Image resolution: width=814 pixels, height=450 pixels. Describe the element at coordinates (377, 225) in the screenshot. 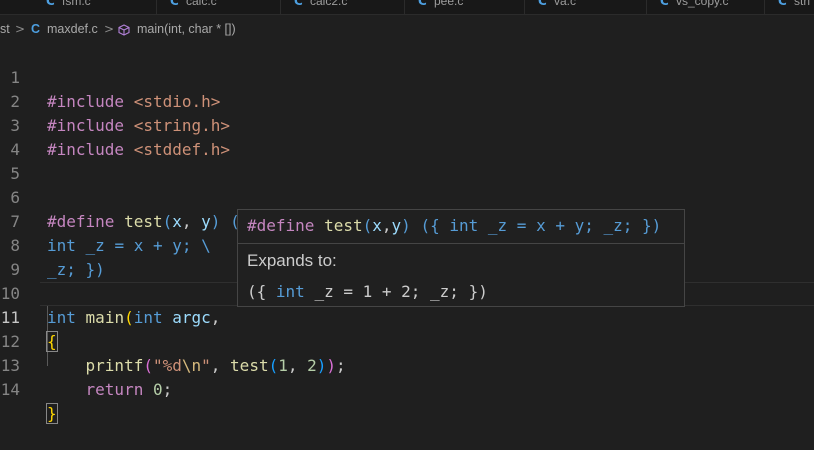

I see `hover-token: x` at that location.